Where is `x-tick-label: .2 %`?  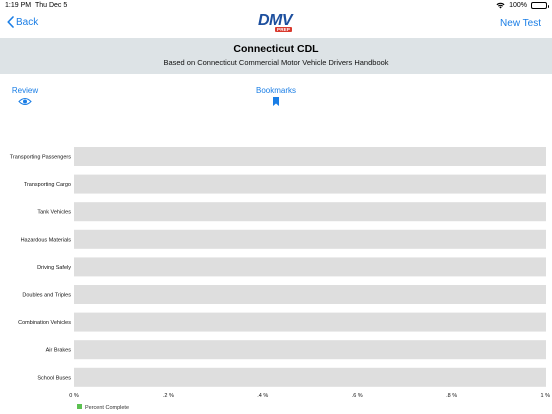
x-tick-label: .2 % is located at coordinates (168, 396).